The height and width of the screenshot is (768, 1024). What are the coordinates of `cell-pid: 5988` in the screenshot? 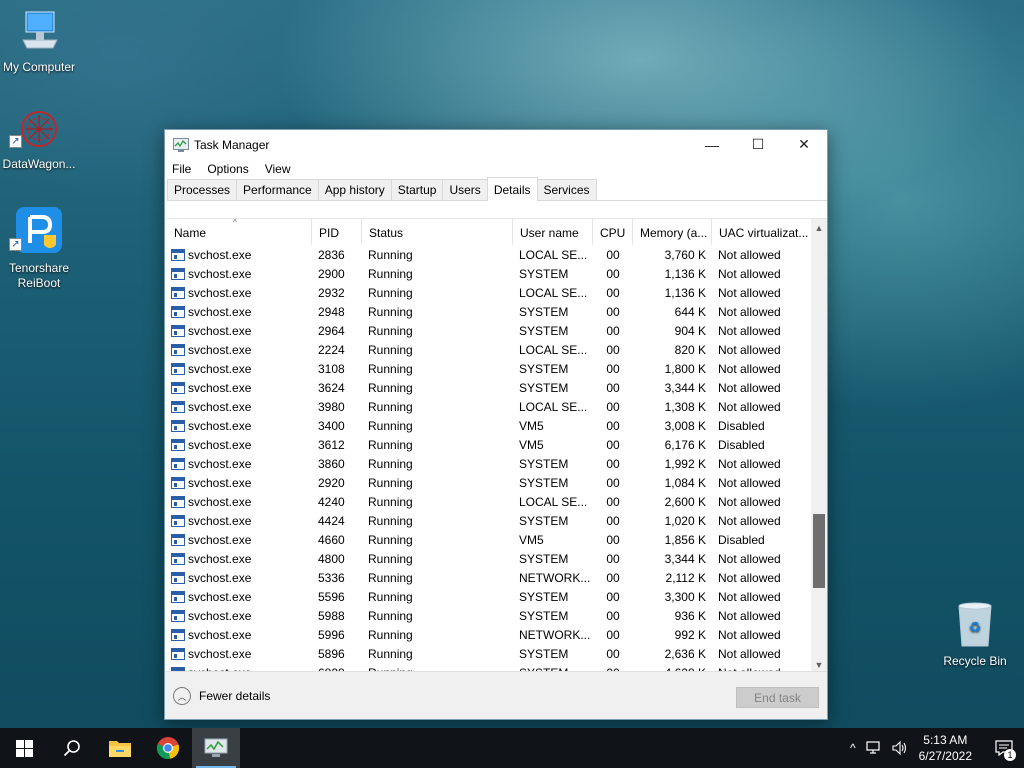 It's located at (331, 615).